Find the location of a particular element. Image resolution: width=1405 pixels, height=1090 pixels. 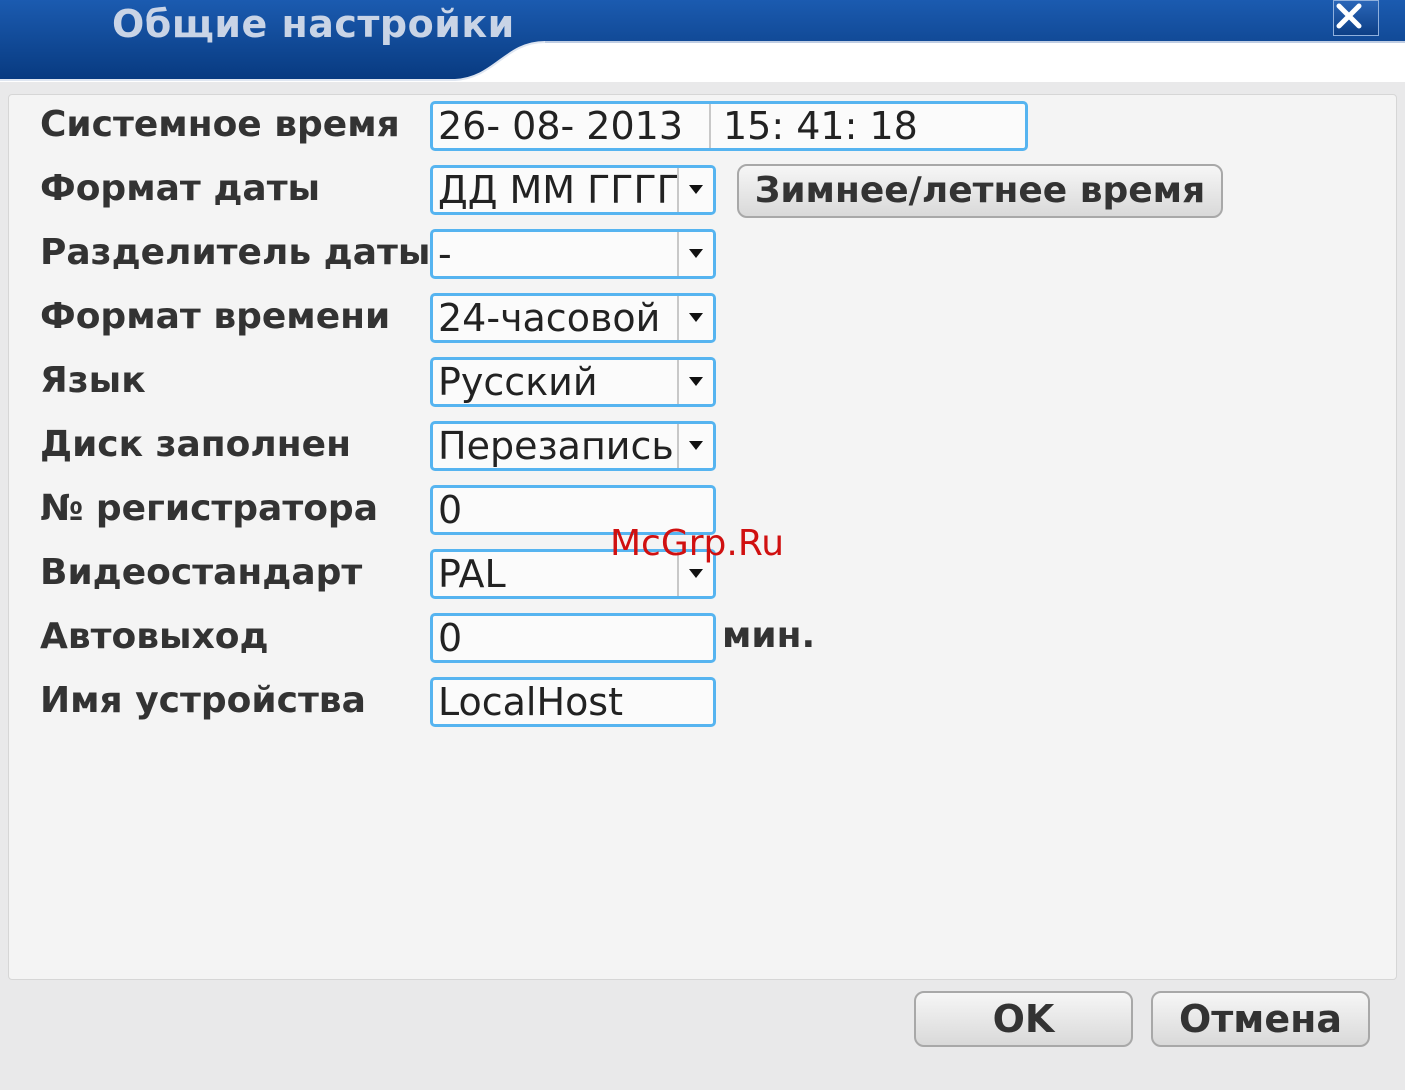

language-dropdown-button is located at coordinates (695, 382).